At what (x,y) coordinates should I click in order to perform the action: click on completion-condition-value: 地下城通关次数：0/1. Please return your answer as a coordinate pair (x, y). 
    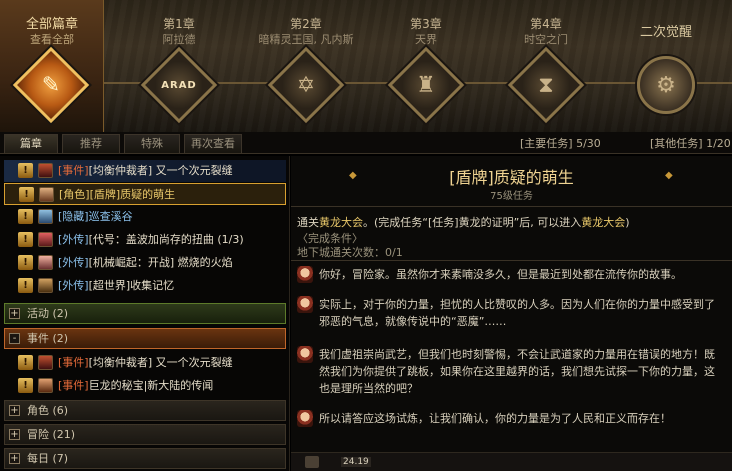
    Looking at the image, I should click on (350, 252).